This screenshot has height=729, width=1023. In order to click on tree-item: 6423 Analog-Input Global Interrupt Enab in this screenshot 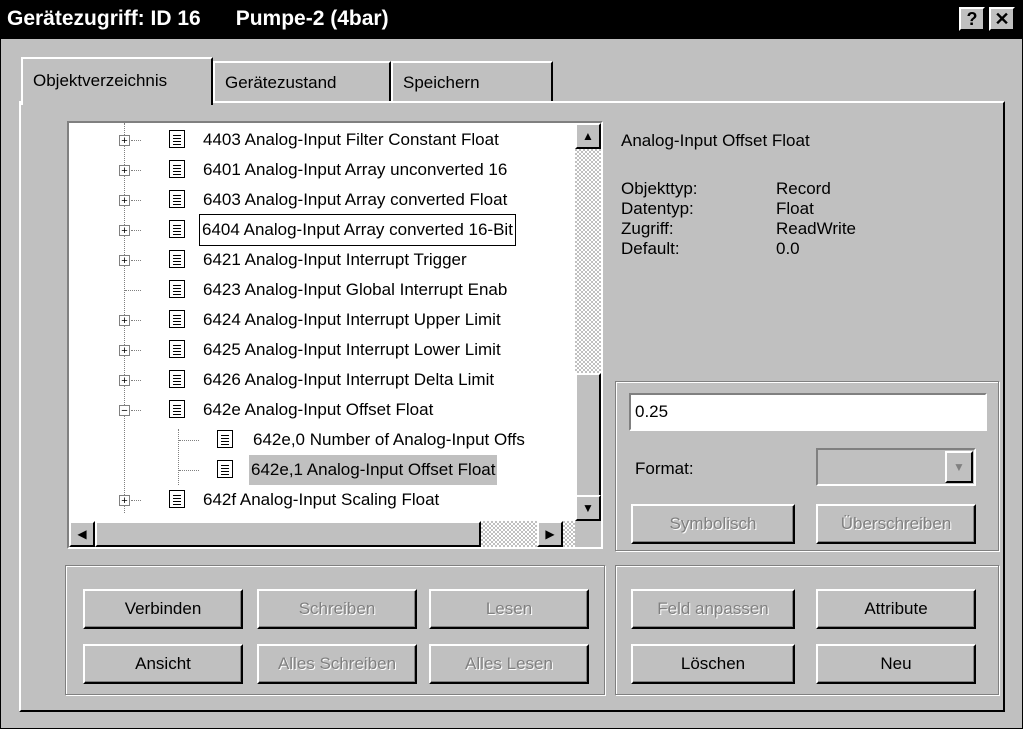, I will do `click(359, 290)`.